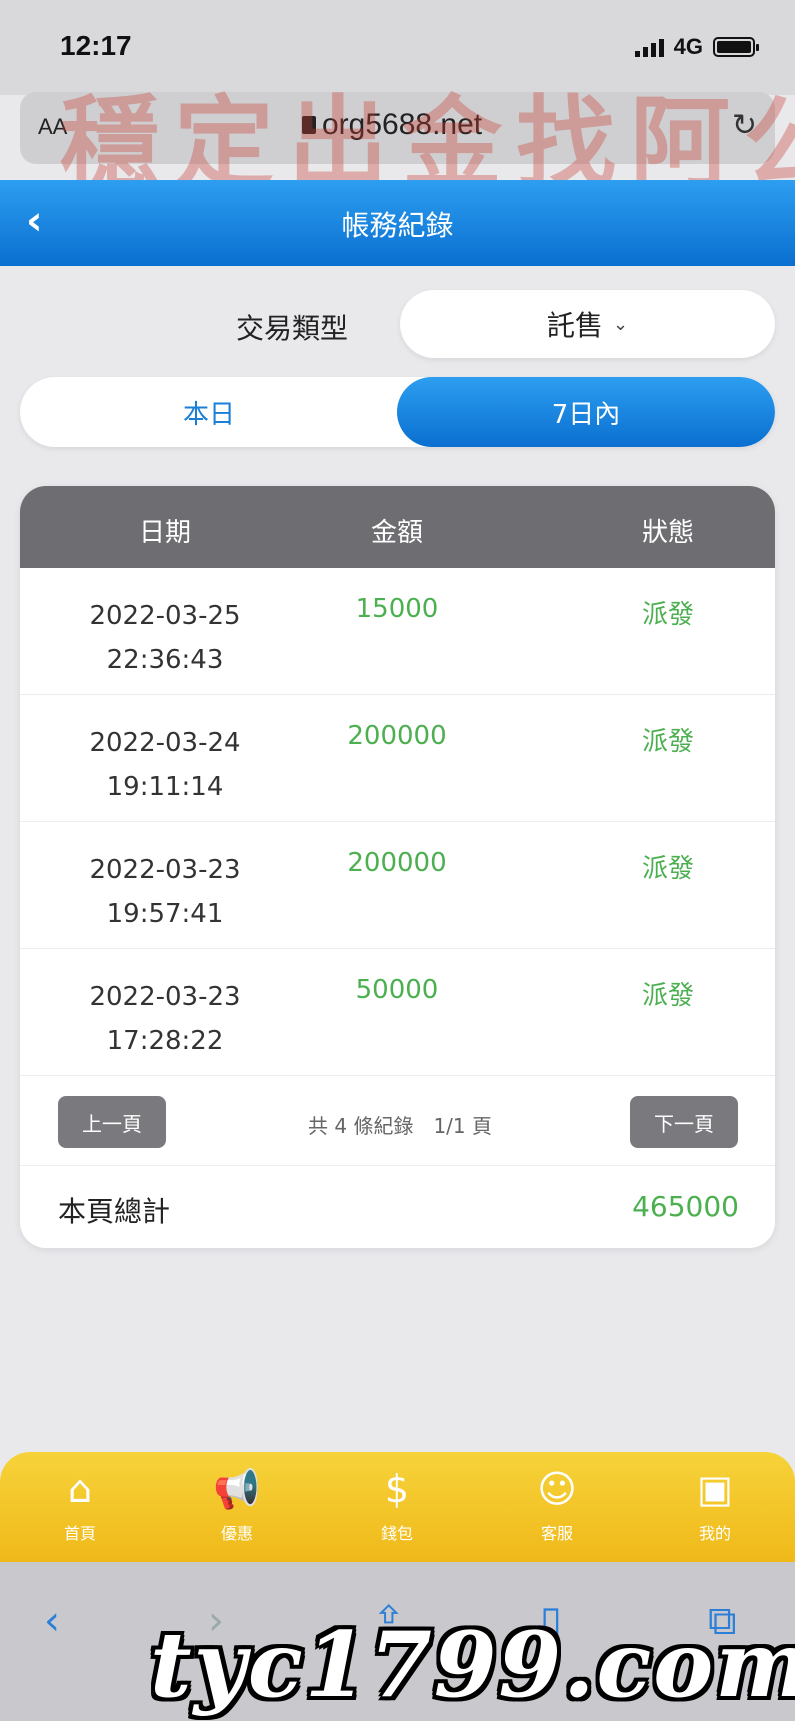 Image resolution: width=795 pixels, height=1721 pixels. I want to click on browser-back-icon: ‹, so click(52, 1621).